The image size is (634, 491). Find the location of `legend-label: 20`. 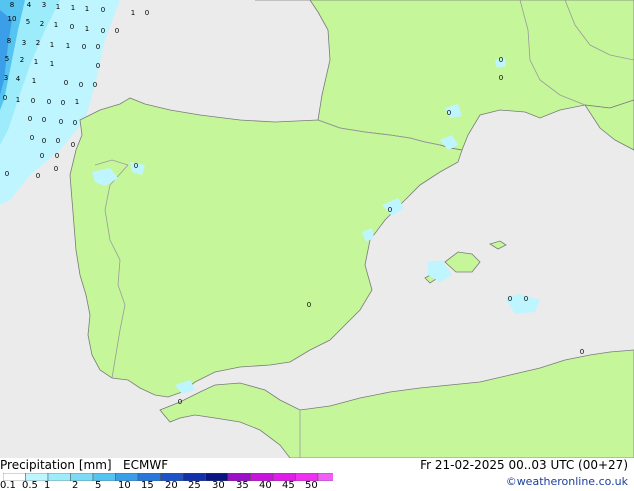

legend-label: 20 is located at coordinates (171, 485).